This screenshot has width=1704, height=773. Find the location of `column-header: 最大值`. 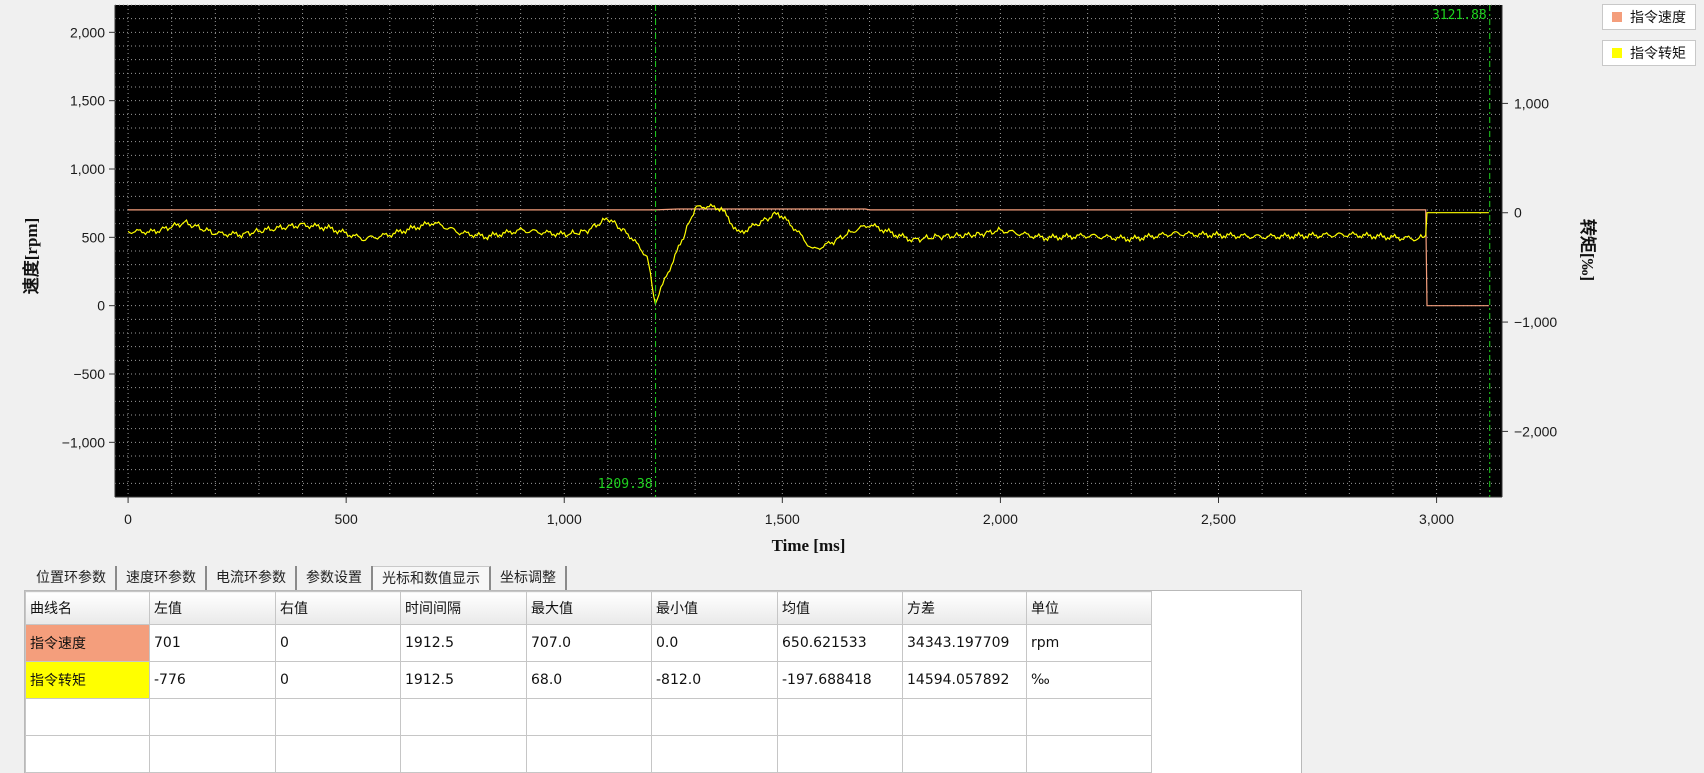

column-header: 最大值 is located at coordinates (589, 608).